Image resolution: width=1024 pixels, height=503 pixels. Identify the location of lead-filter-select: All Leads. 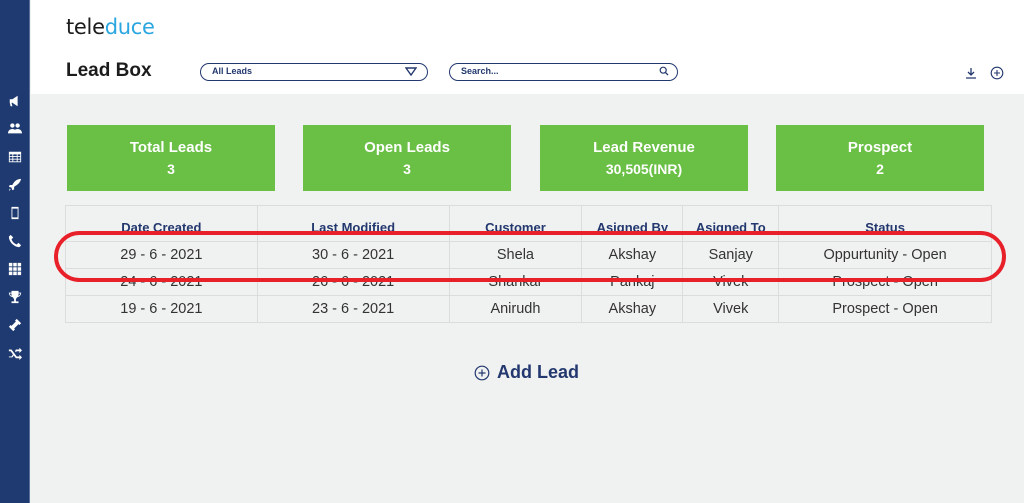
(314, 72).